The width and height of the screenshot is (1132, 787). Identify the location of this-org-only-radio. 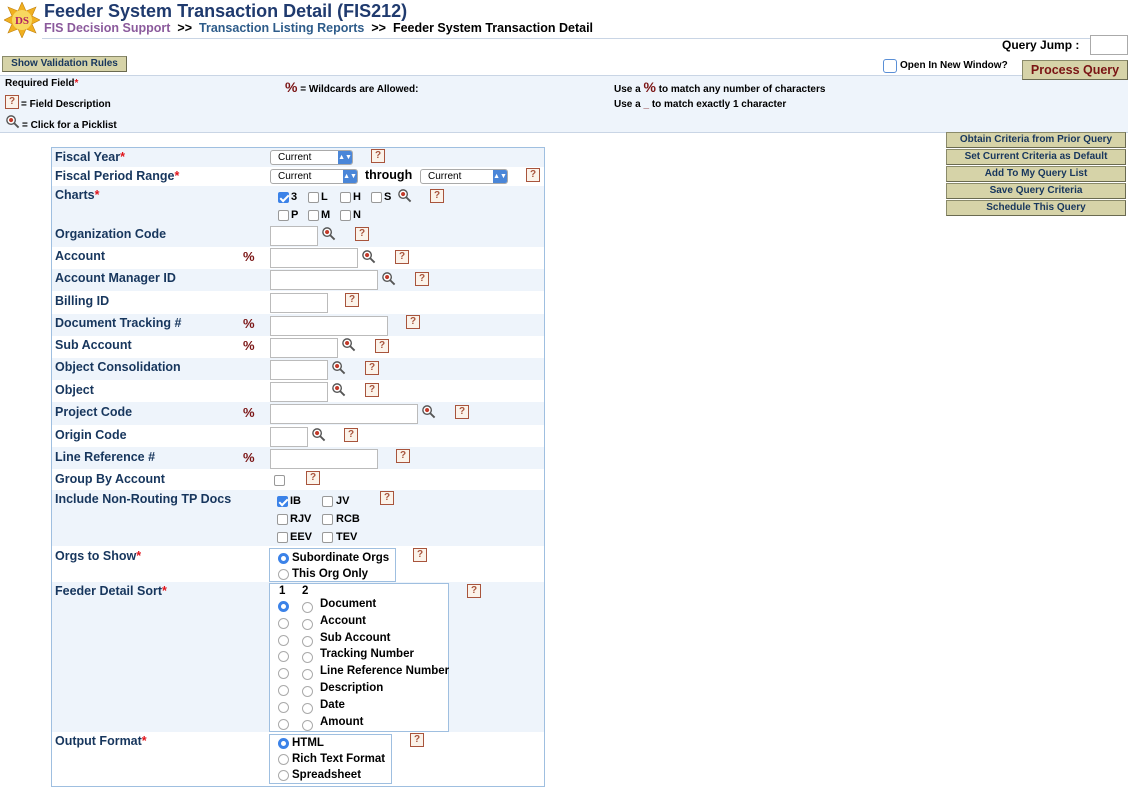
(283, 574).